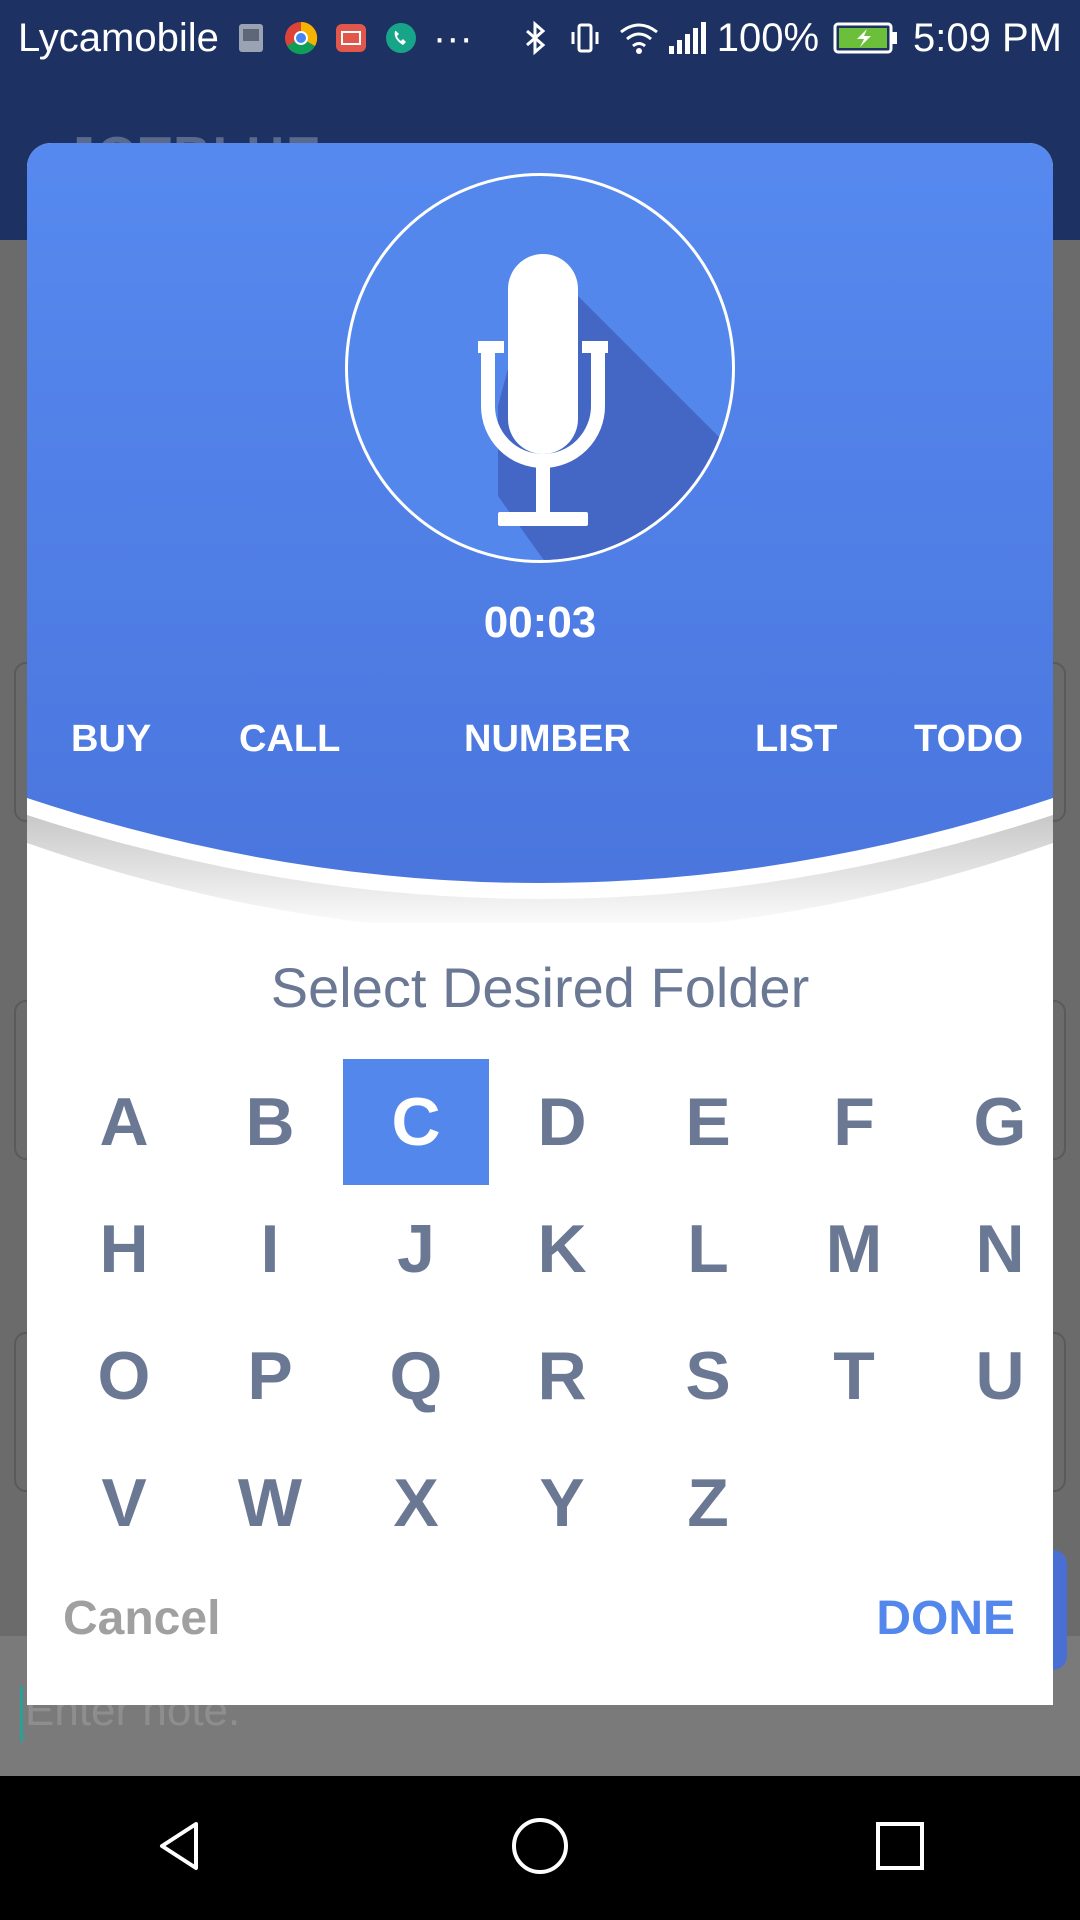 This screenshot has height=1920, width=1080. Describe the element at coordinates (637, 38) in the screenshot. I see `wifi-icon` at that location.